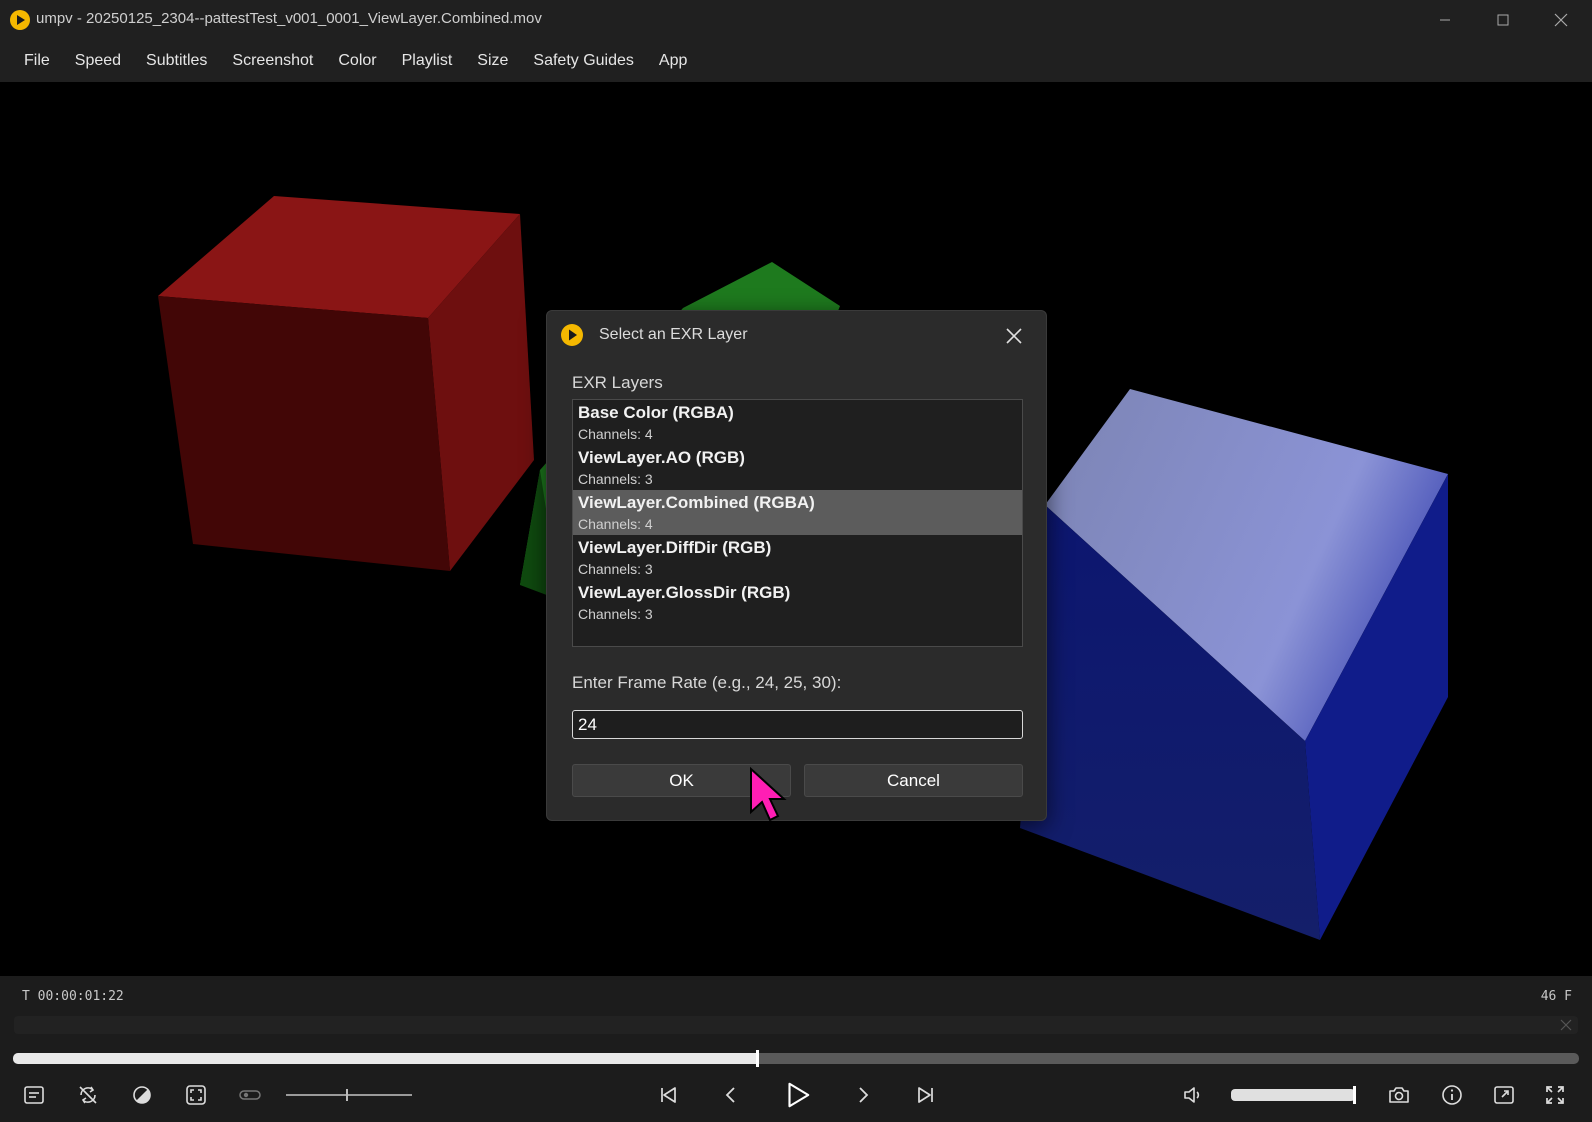 Image resolution: width=1592 pixels, height=1122 pixels. I want to click on volume-button, so click(1193, 1095).